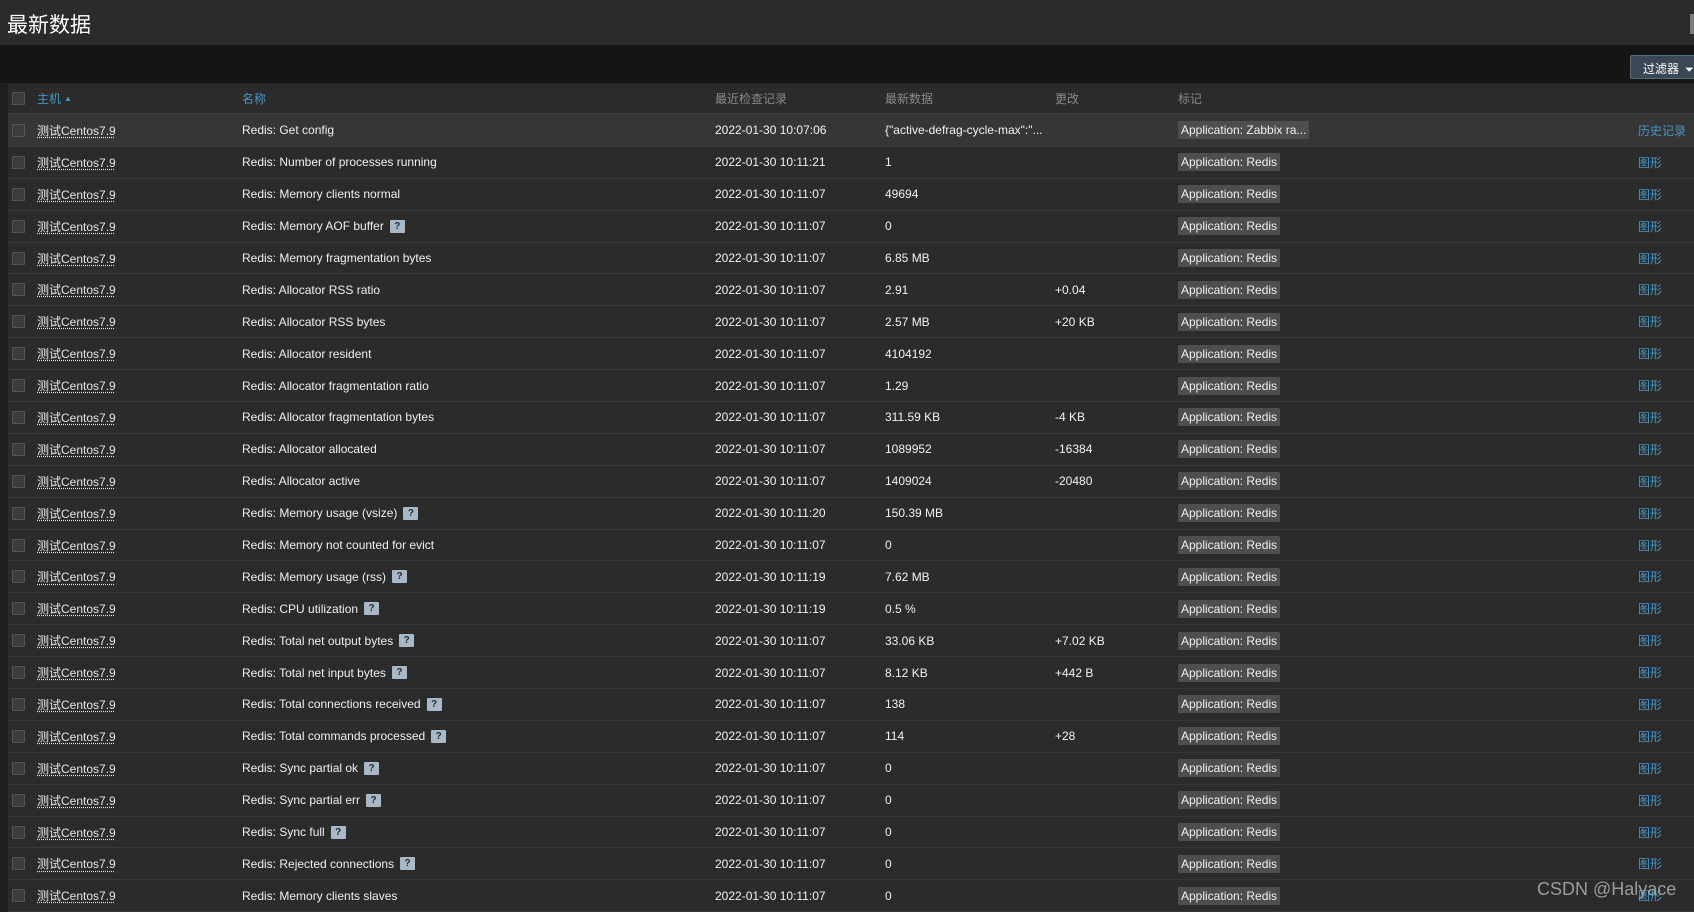  I want to click on history-link: 历史记录, so click(1662, 130).